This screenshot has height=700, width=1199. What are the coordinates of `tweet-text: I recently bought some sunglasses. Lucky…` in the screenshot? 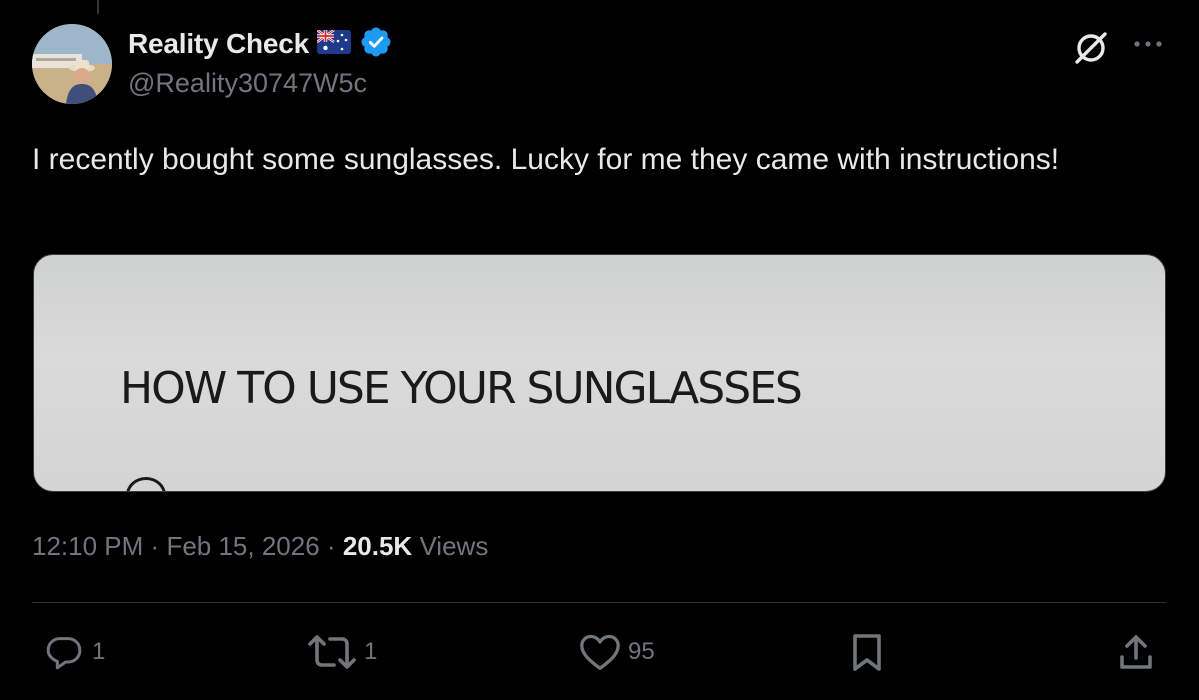 It's located at (546, 159).